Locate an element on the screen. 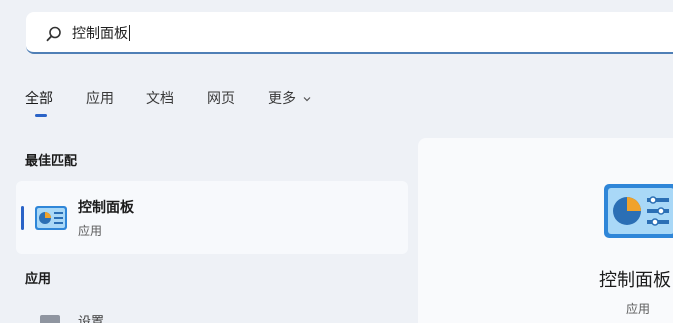  tab-more-label: 更多 is located at coordinates (282, 99).